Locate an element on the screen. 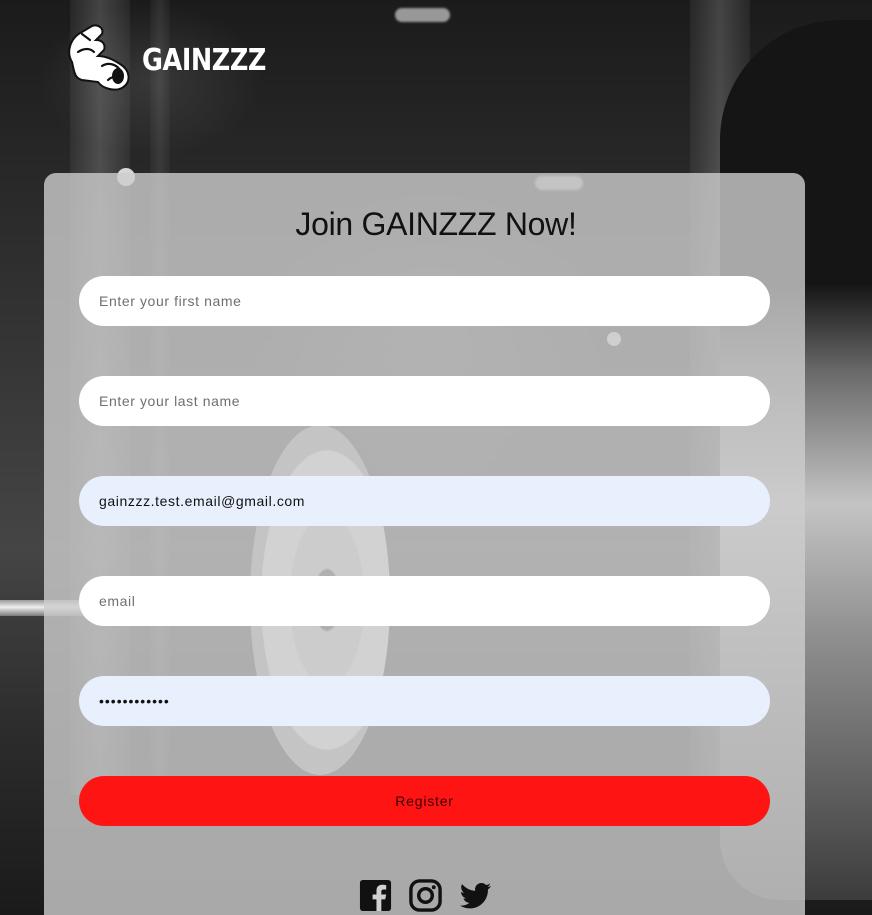  facebook-icon is located at coordinates (375, 895).